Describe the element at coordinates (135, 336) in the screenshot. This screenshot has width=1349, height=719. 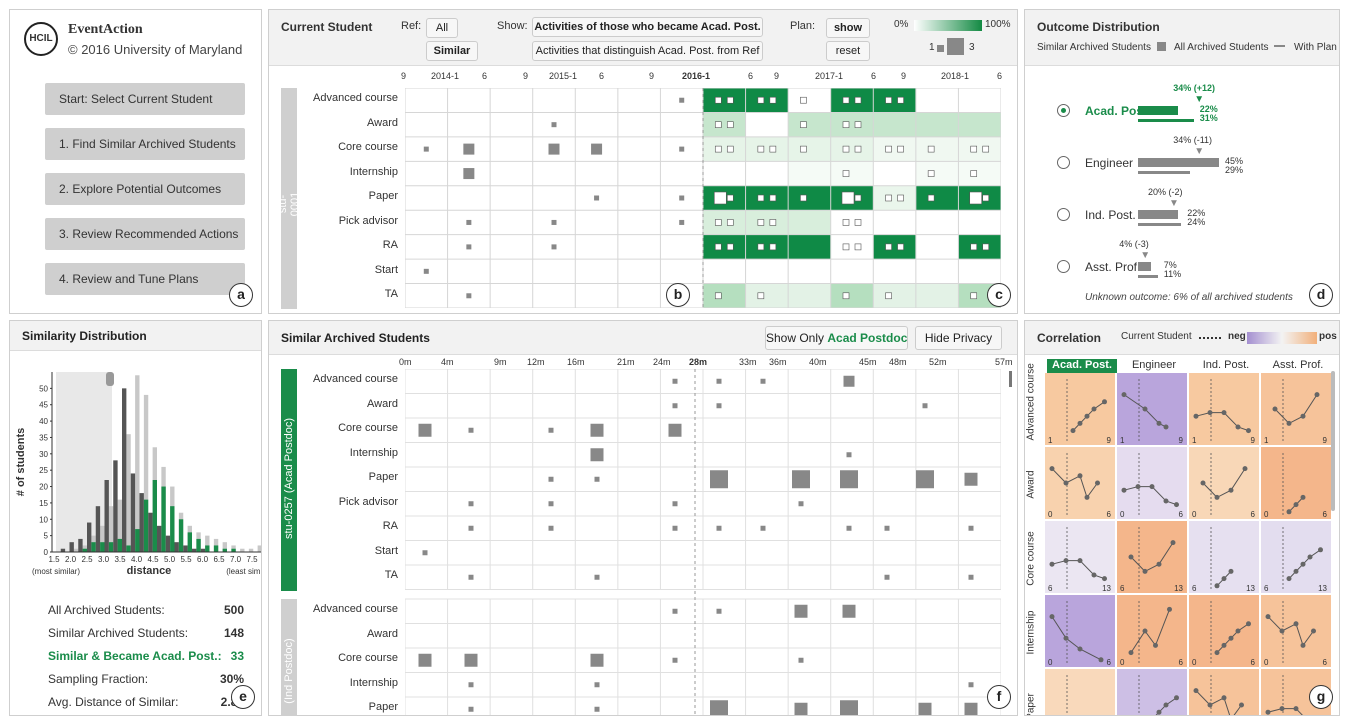
I see `similarity-title: Similarity Distribution` at that location.